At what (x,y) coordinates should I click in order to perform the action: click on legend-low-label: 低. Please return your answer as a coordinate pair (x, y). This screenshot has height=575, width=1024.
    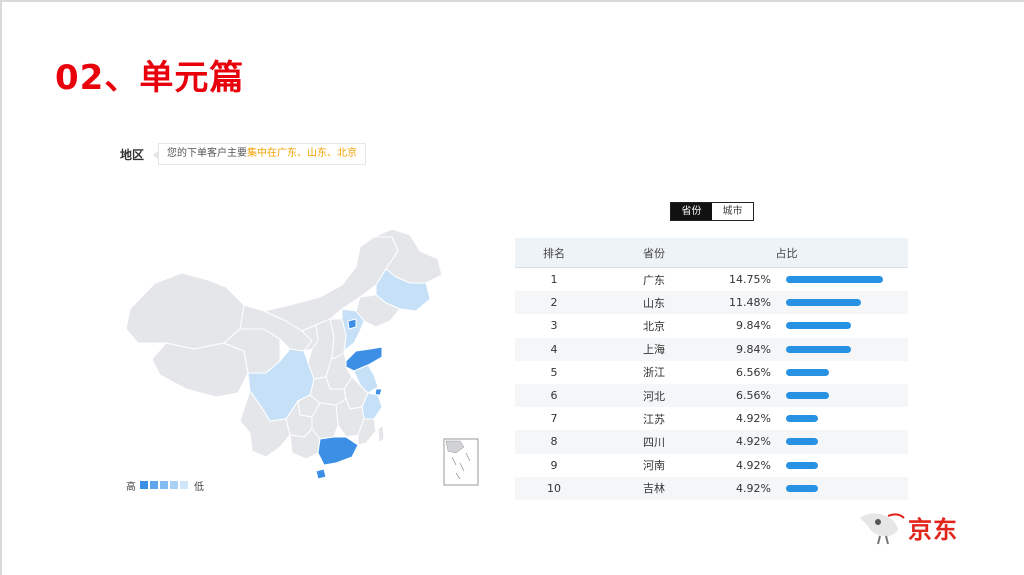
    Looking at the image, I should click on (199, 487).